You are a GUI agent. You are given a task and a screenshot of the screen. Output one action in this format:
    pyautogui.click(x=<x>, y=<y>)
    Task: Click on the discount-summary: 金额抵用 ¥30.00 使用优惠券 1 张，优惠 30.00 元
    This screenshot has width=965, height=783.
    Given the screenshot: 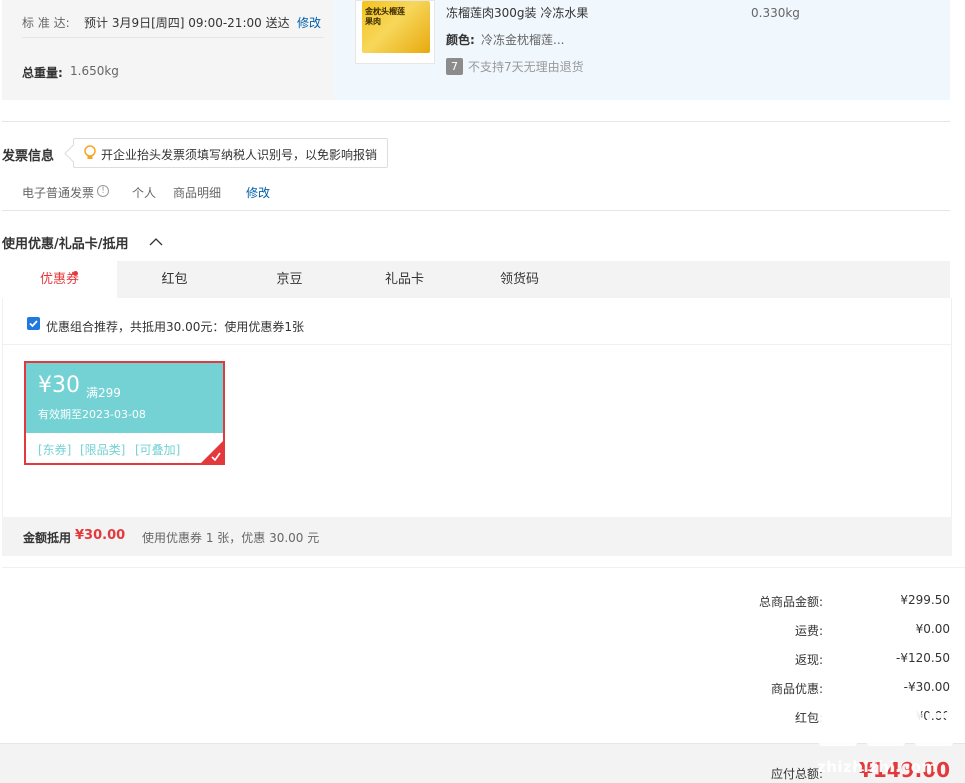 What is the action you would take?
    pyautogui.click(x=477, y=536)
    